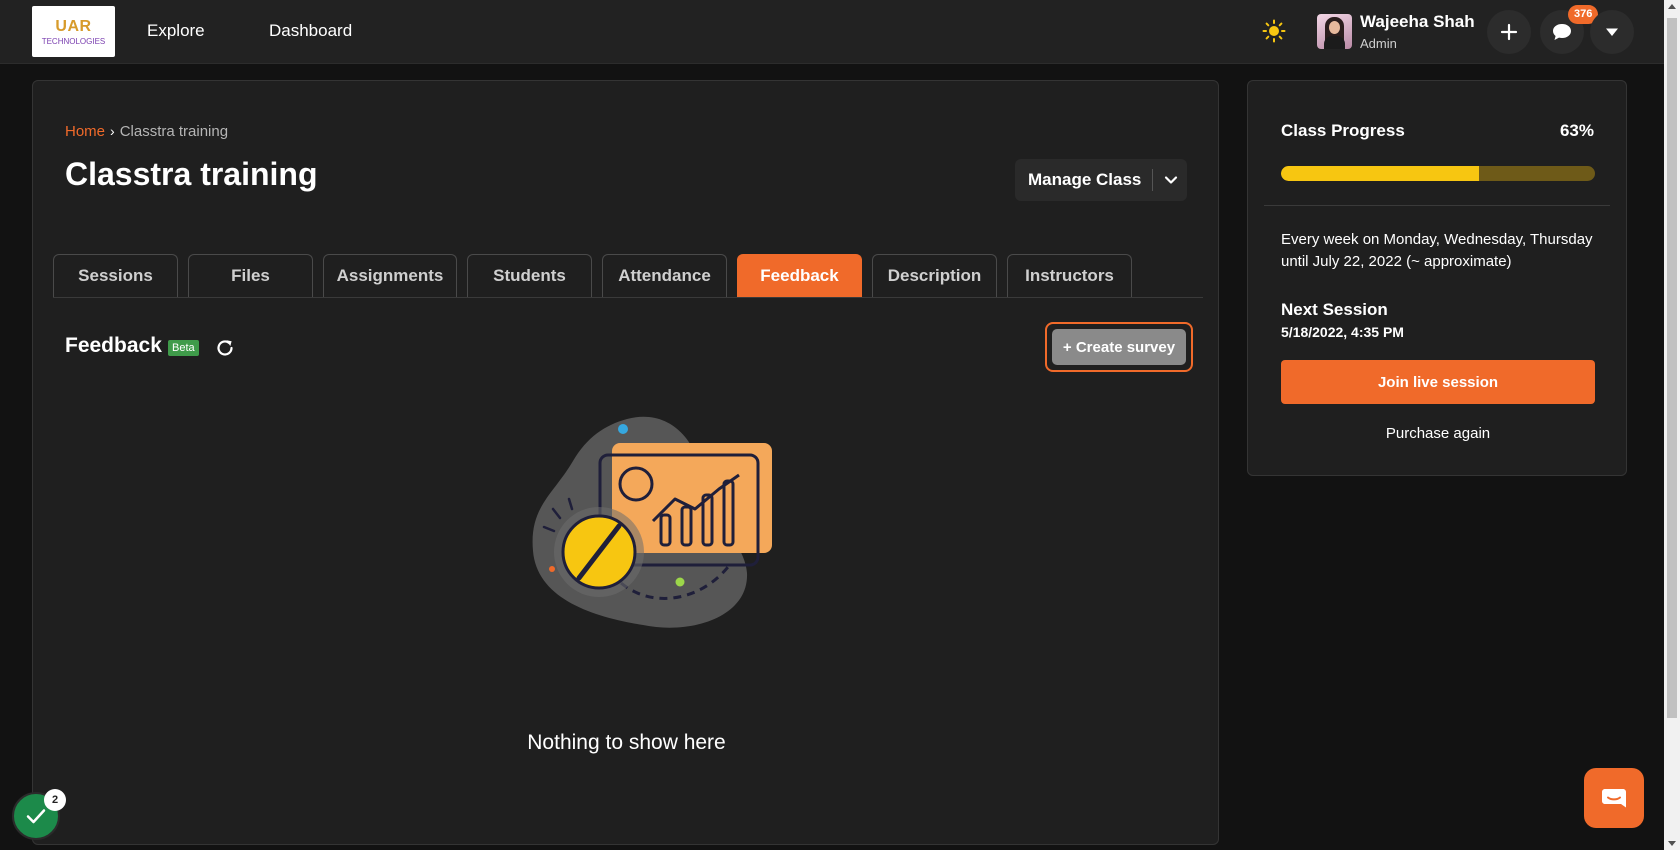 This screenshot has height=850, width=1680. What do you see at coordinates (934, 275) in the screenshot?
I see `tab-description: Description` at bounding box center [934, 275].